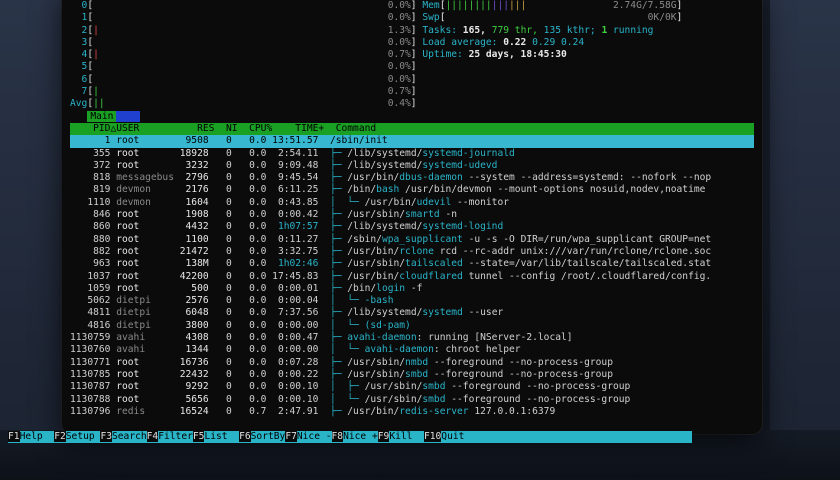  Describe the element at coordinates (194, 128) in the screenshot. I see `col-header-res: RES` at that location.